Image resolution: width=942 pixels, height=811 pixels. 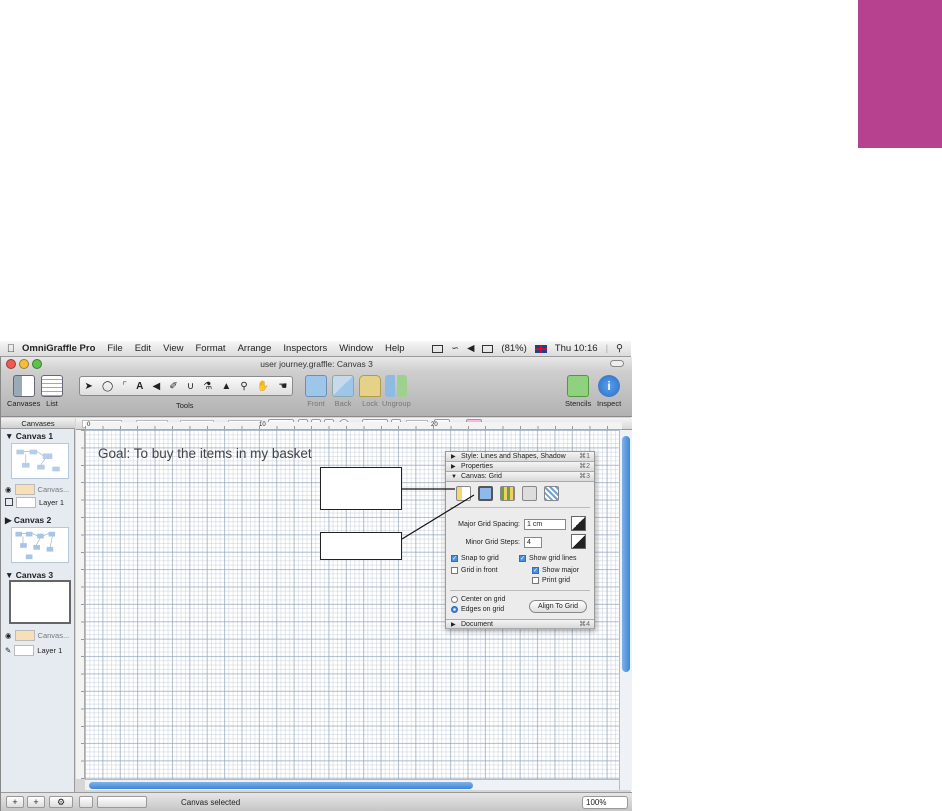 I want to click on close-button, so click(x=11, y=364).